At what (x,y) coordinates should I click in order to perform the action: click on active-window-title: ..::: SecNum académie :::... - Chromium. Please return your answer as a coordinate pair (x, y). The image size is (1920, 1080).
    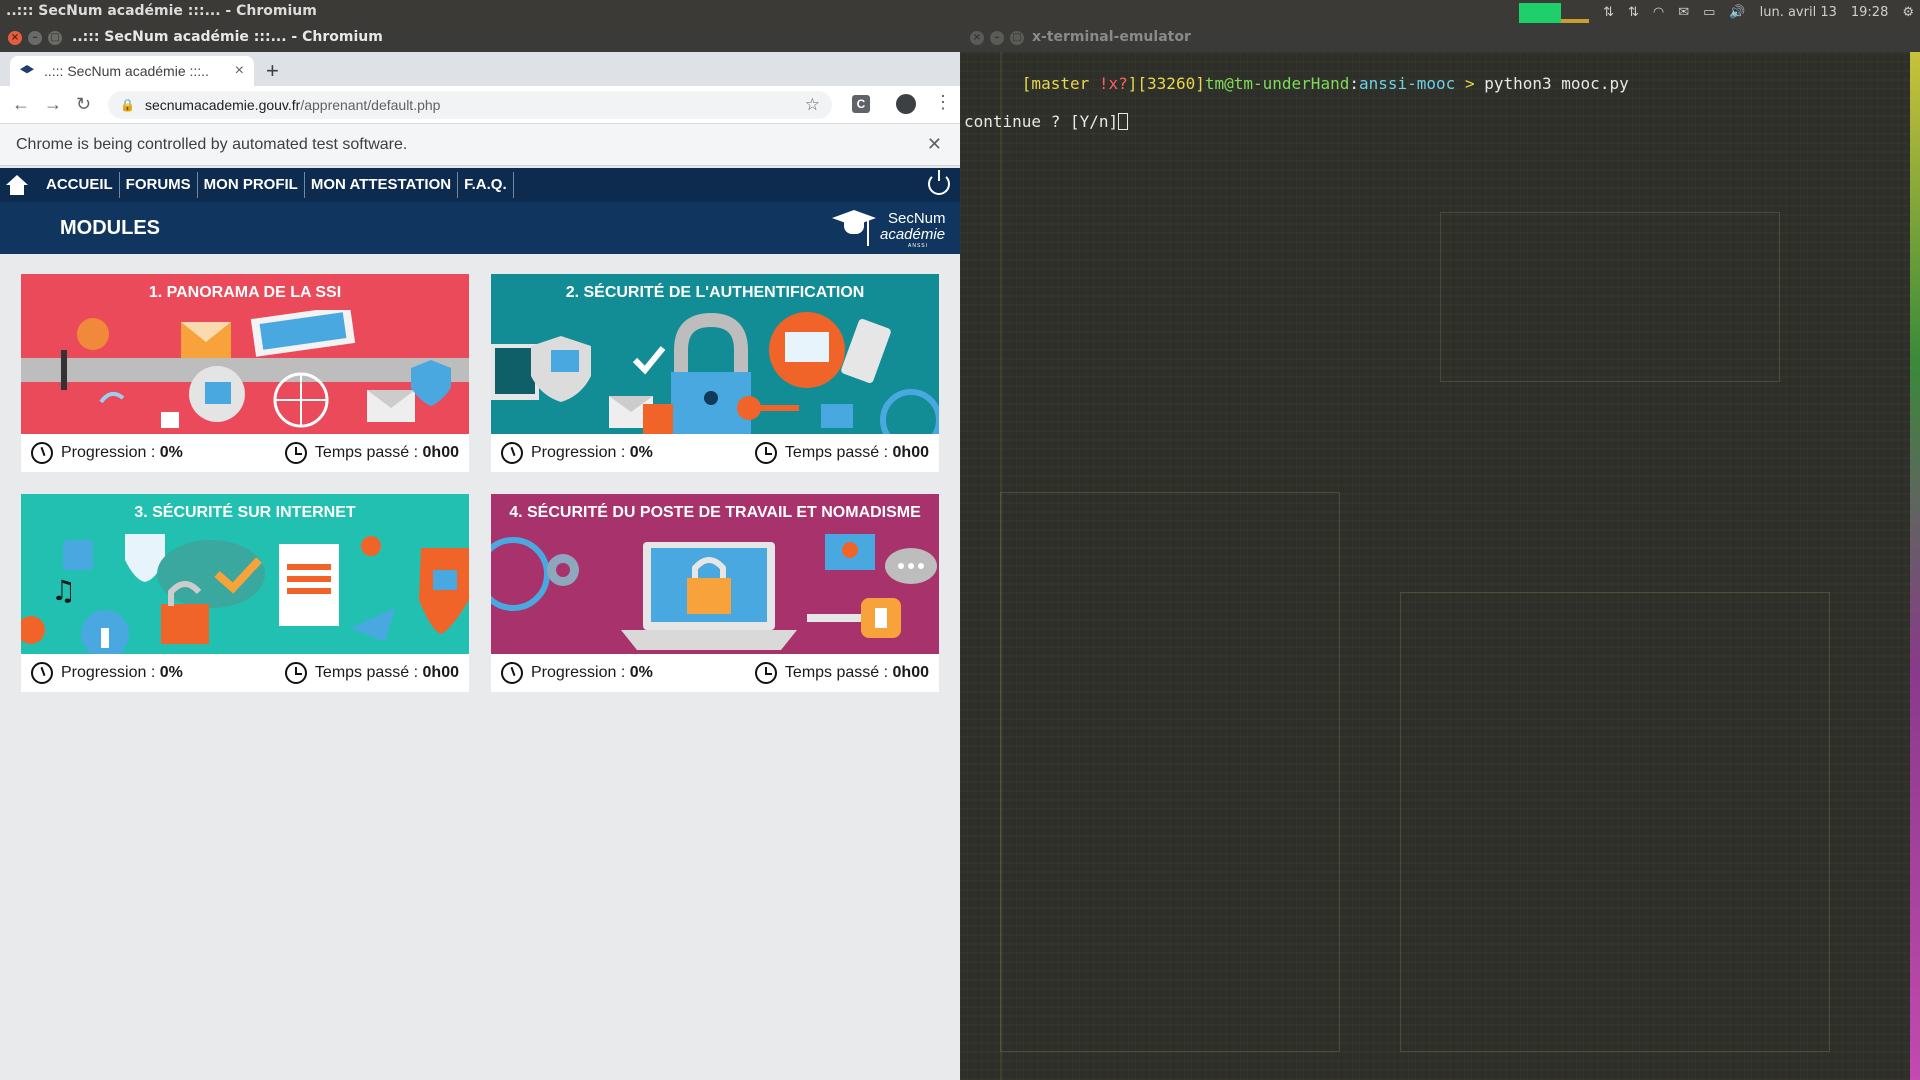
    Looking at the image, I should click on (161, 11).